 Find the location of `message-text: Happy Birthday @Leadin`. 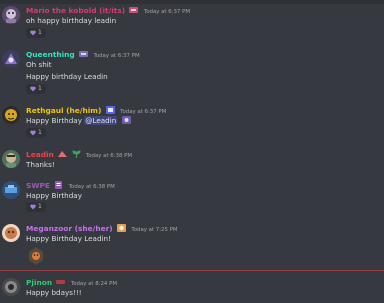

message-text: Happy Birthday @Leadin is located at coordinates (78, 121).